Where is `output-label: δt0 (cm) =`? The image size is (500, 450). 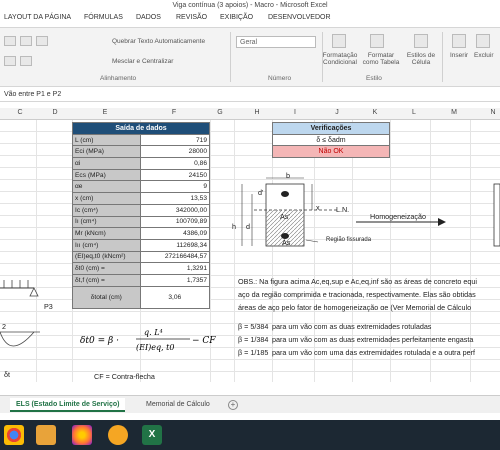
output-label: δt0 (cm) = is located at coordinates (106, 268).